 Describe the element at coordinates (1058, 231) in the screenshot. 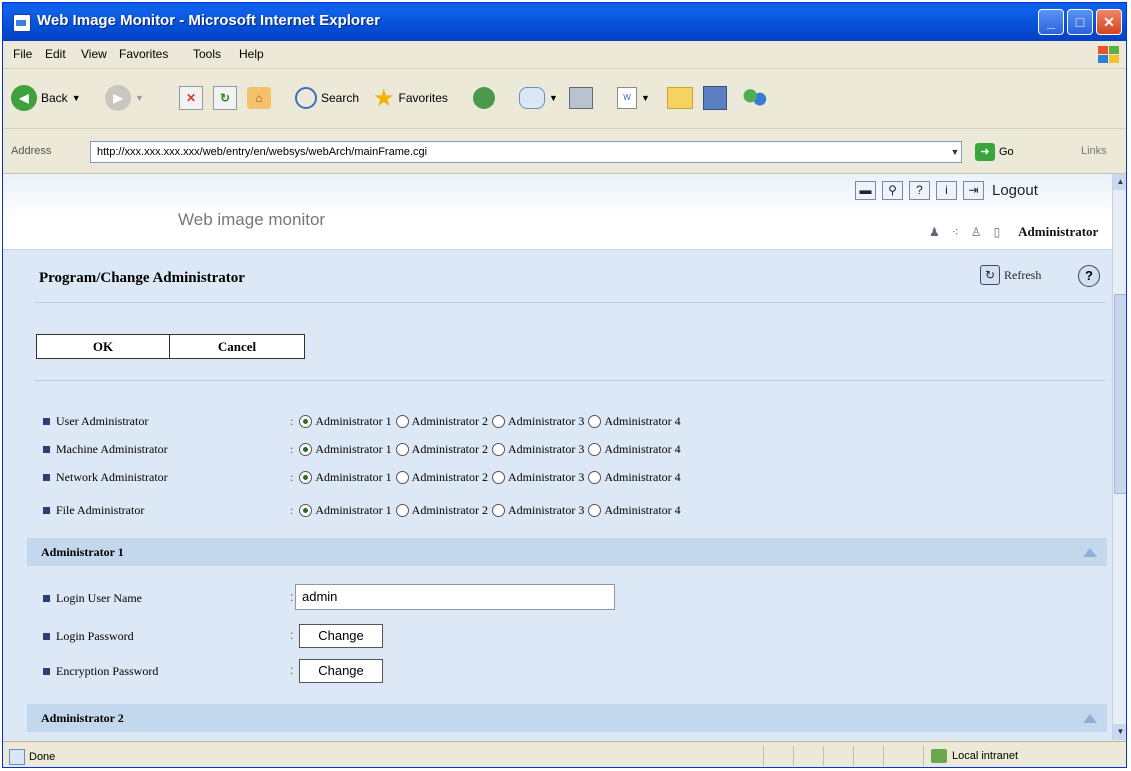

I see `user-mode-label: Administrator` at that location.